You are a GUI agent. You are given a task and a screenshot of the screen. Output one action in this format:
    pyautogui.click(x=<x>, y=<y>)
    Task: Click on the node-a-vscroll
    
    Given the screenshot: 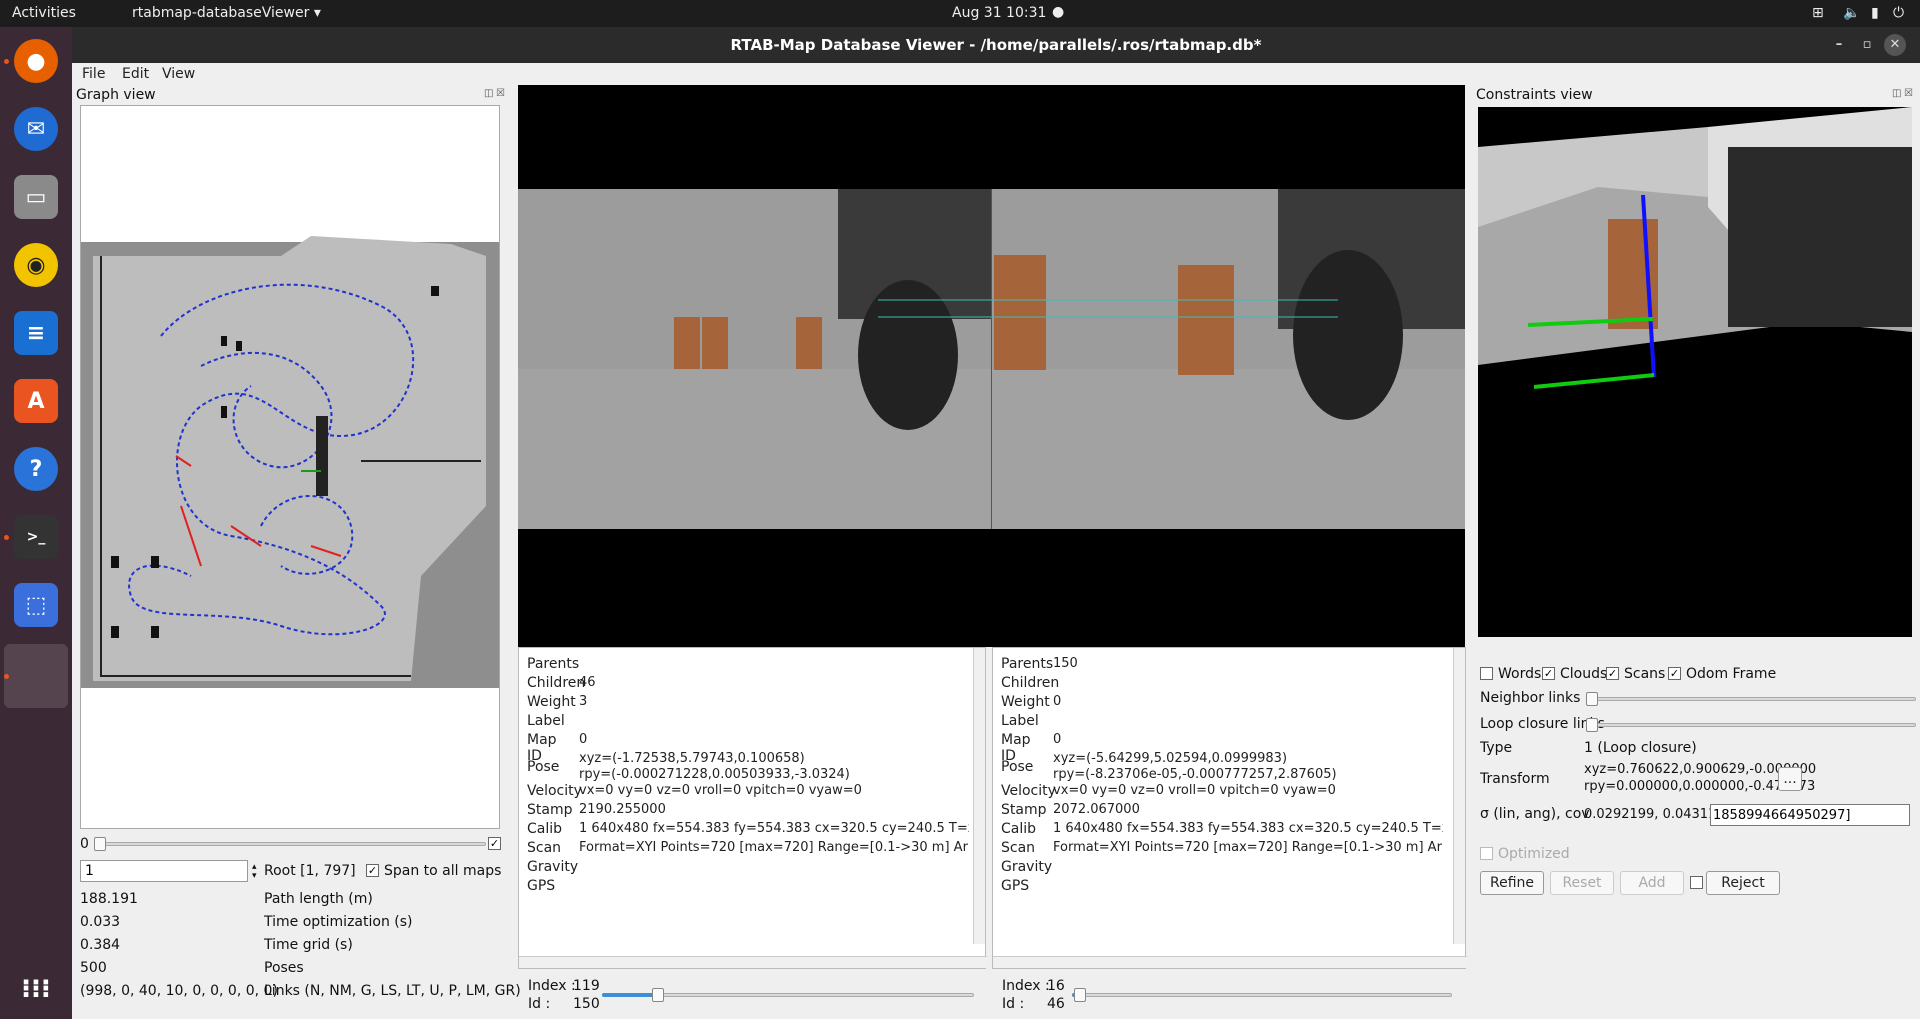 What is the action you would take?
    pyautogui.click(x=979, y=796)
    